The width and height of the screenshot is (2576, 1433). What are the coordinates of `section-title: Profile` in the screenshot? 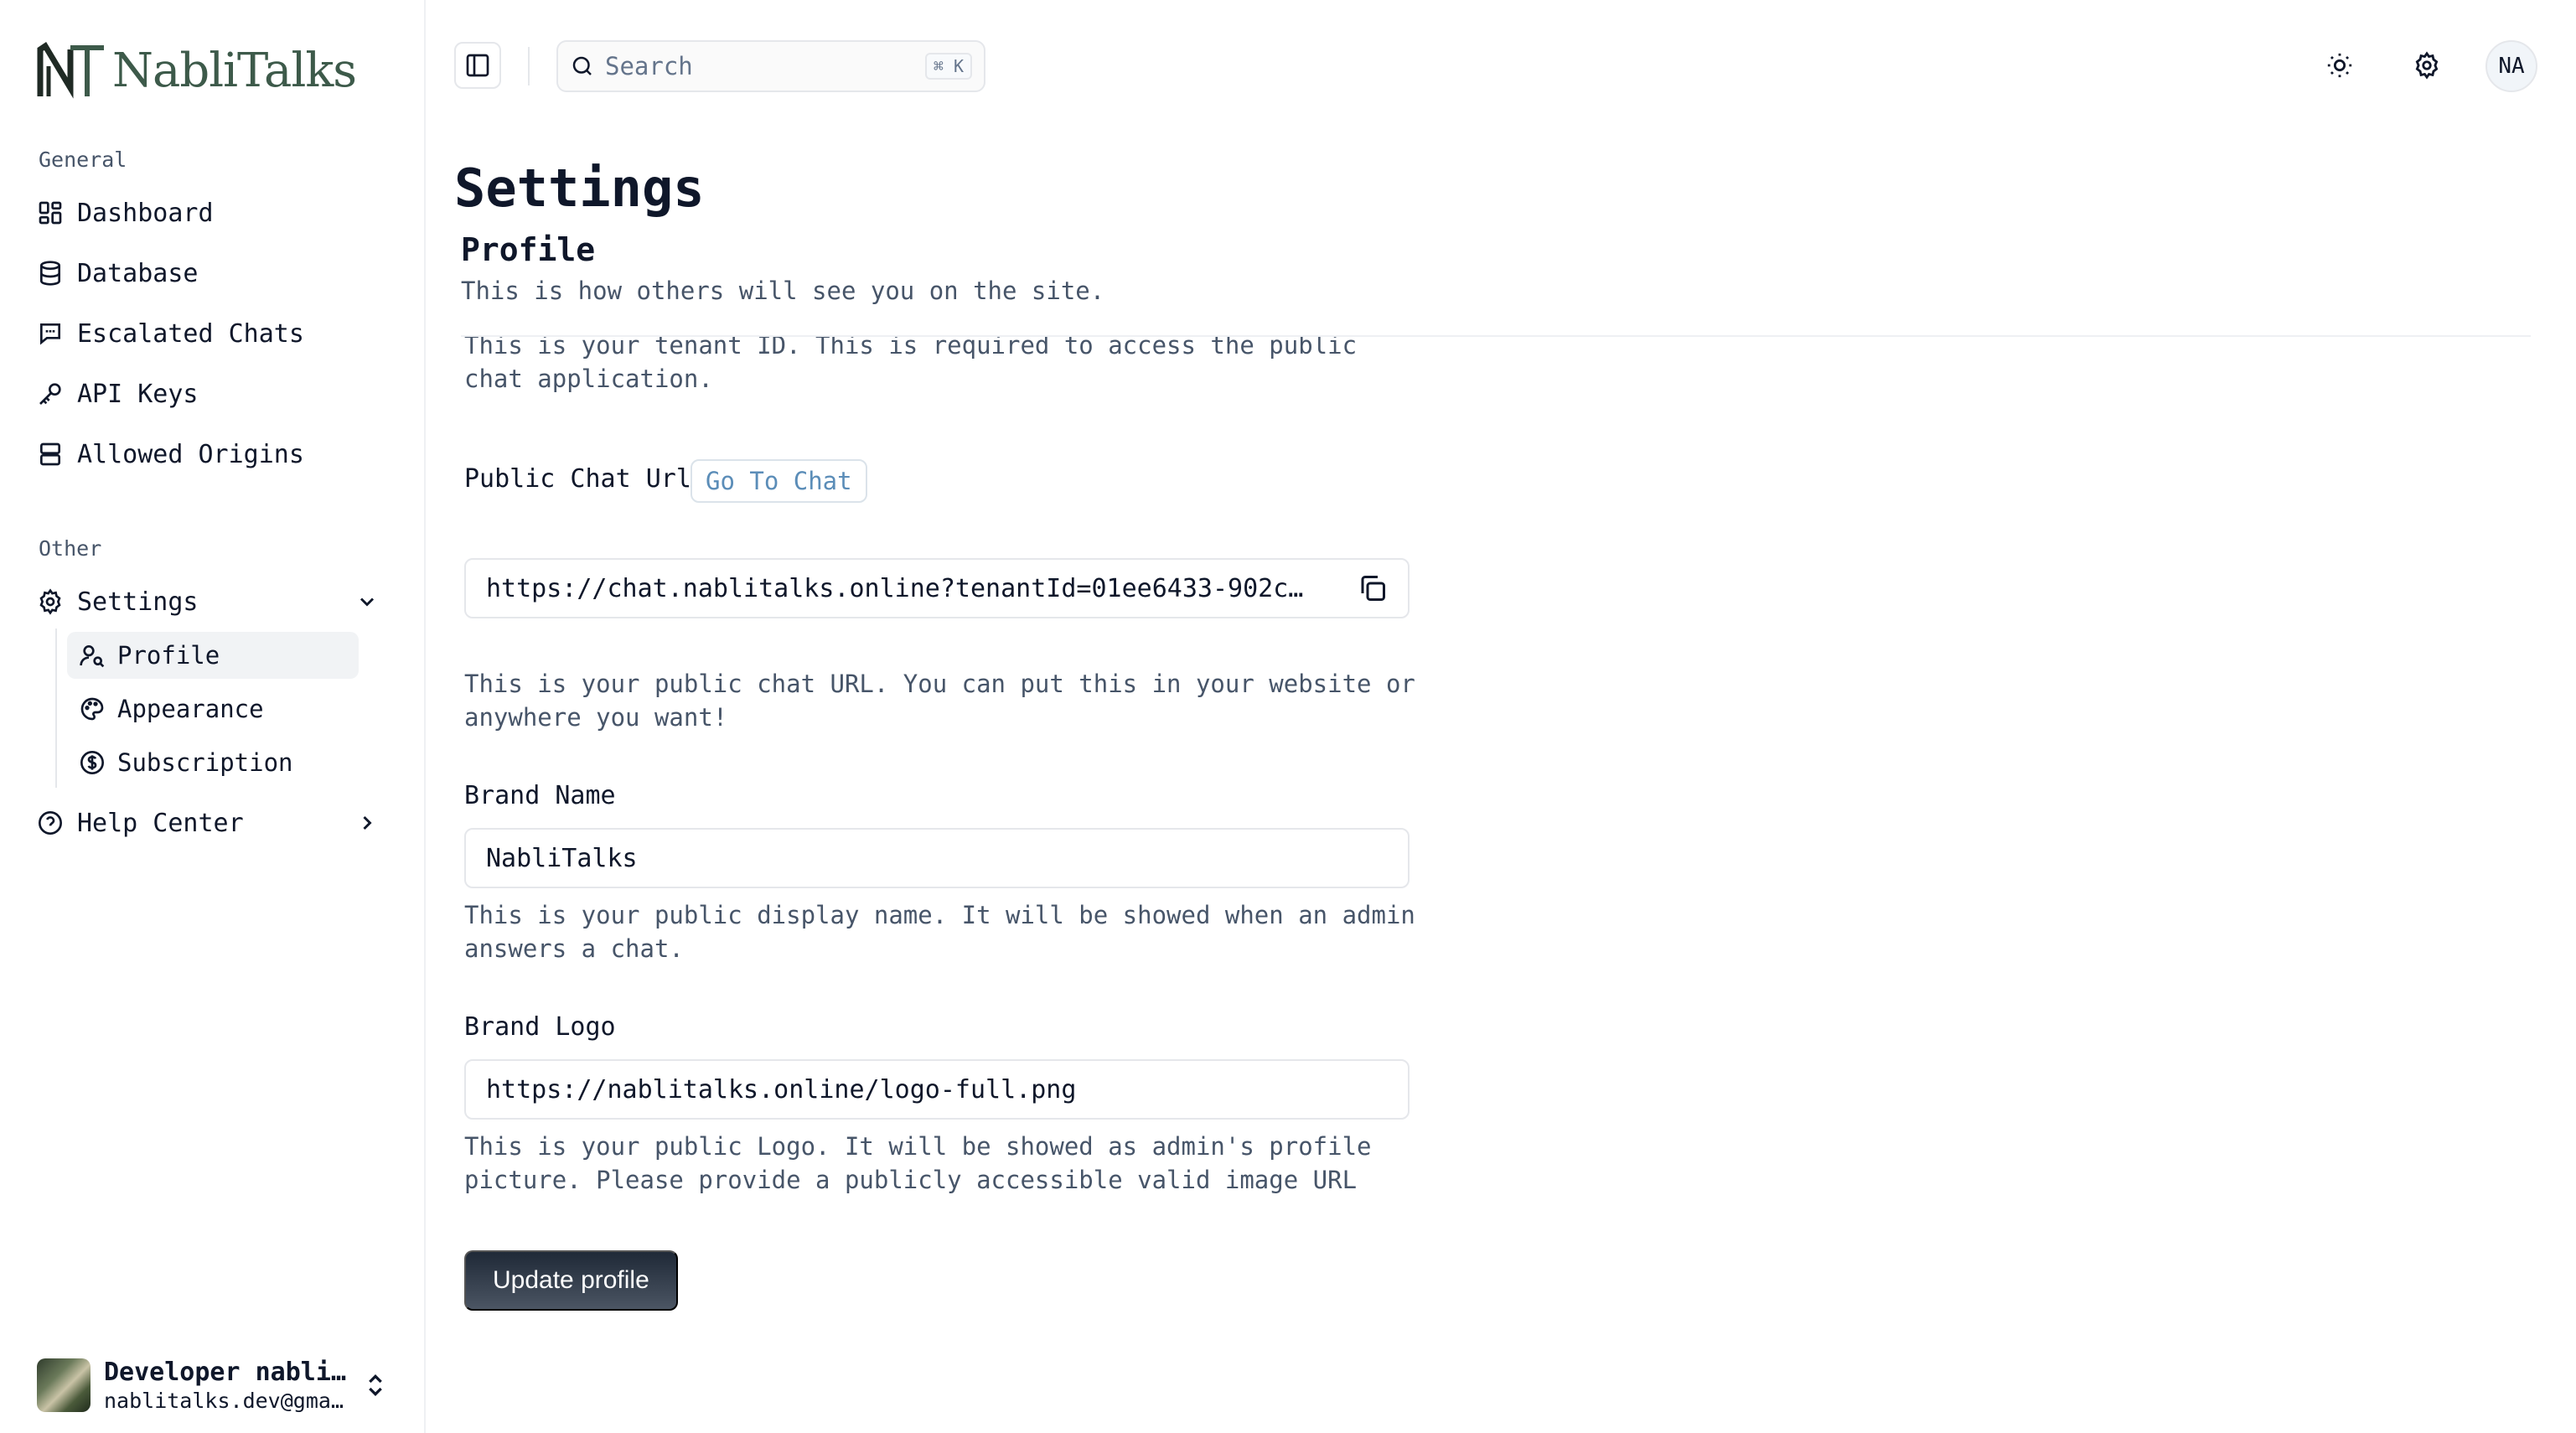 It's located at (528, 249).